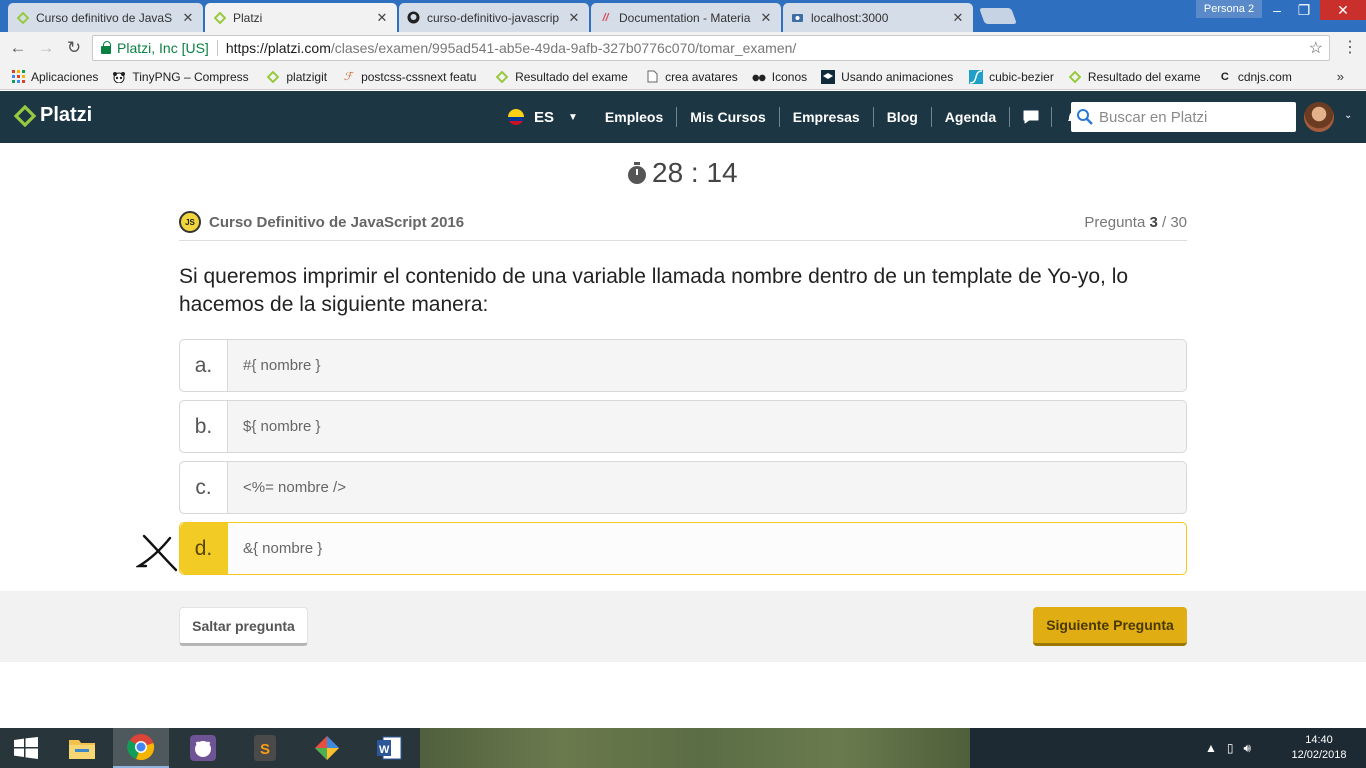 The height and width of the screenshot is (768, 1366). I want to click on bookmark-cdnjs: C cdnjs.com, so click(1255, 77).